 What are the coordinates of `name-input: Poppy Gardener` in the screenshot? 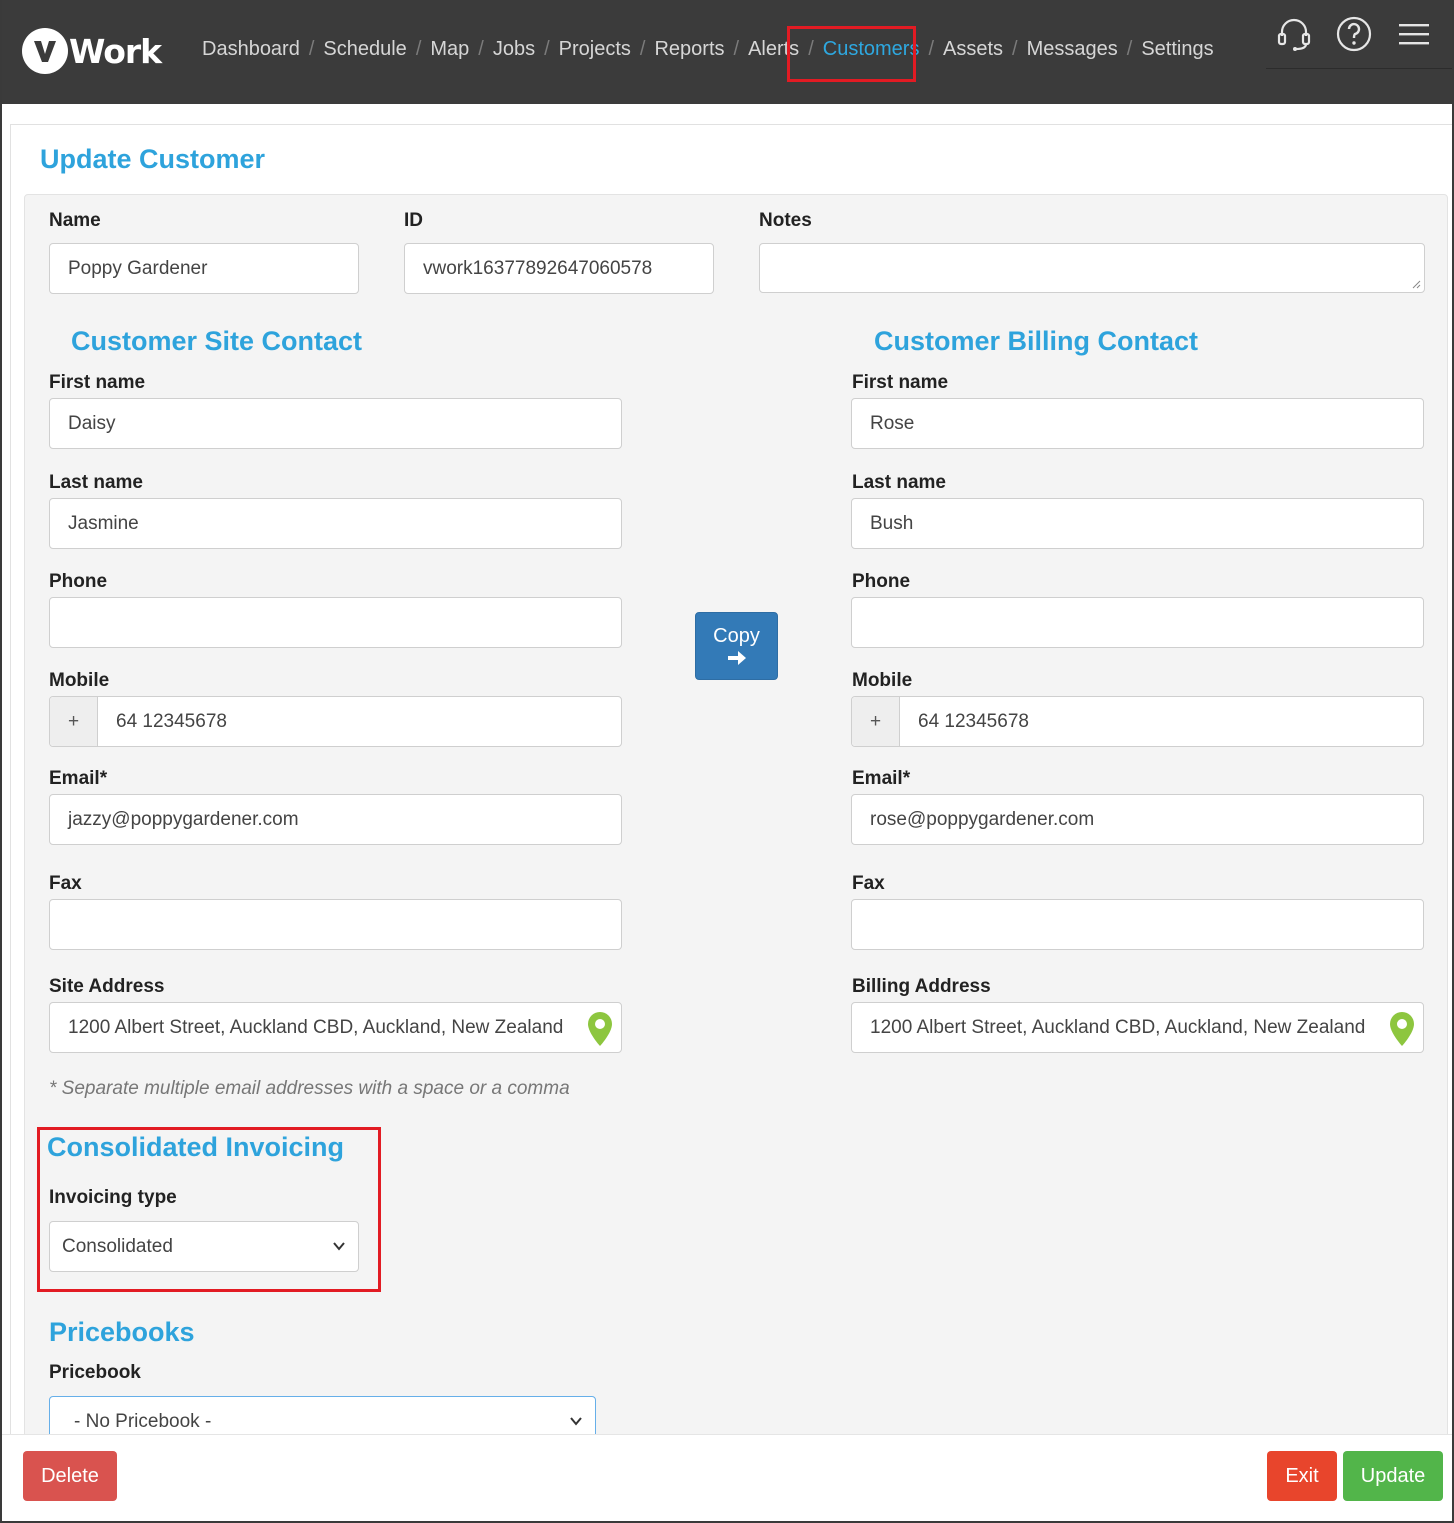 It's located at (204, 268).